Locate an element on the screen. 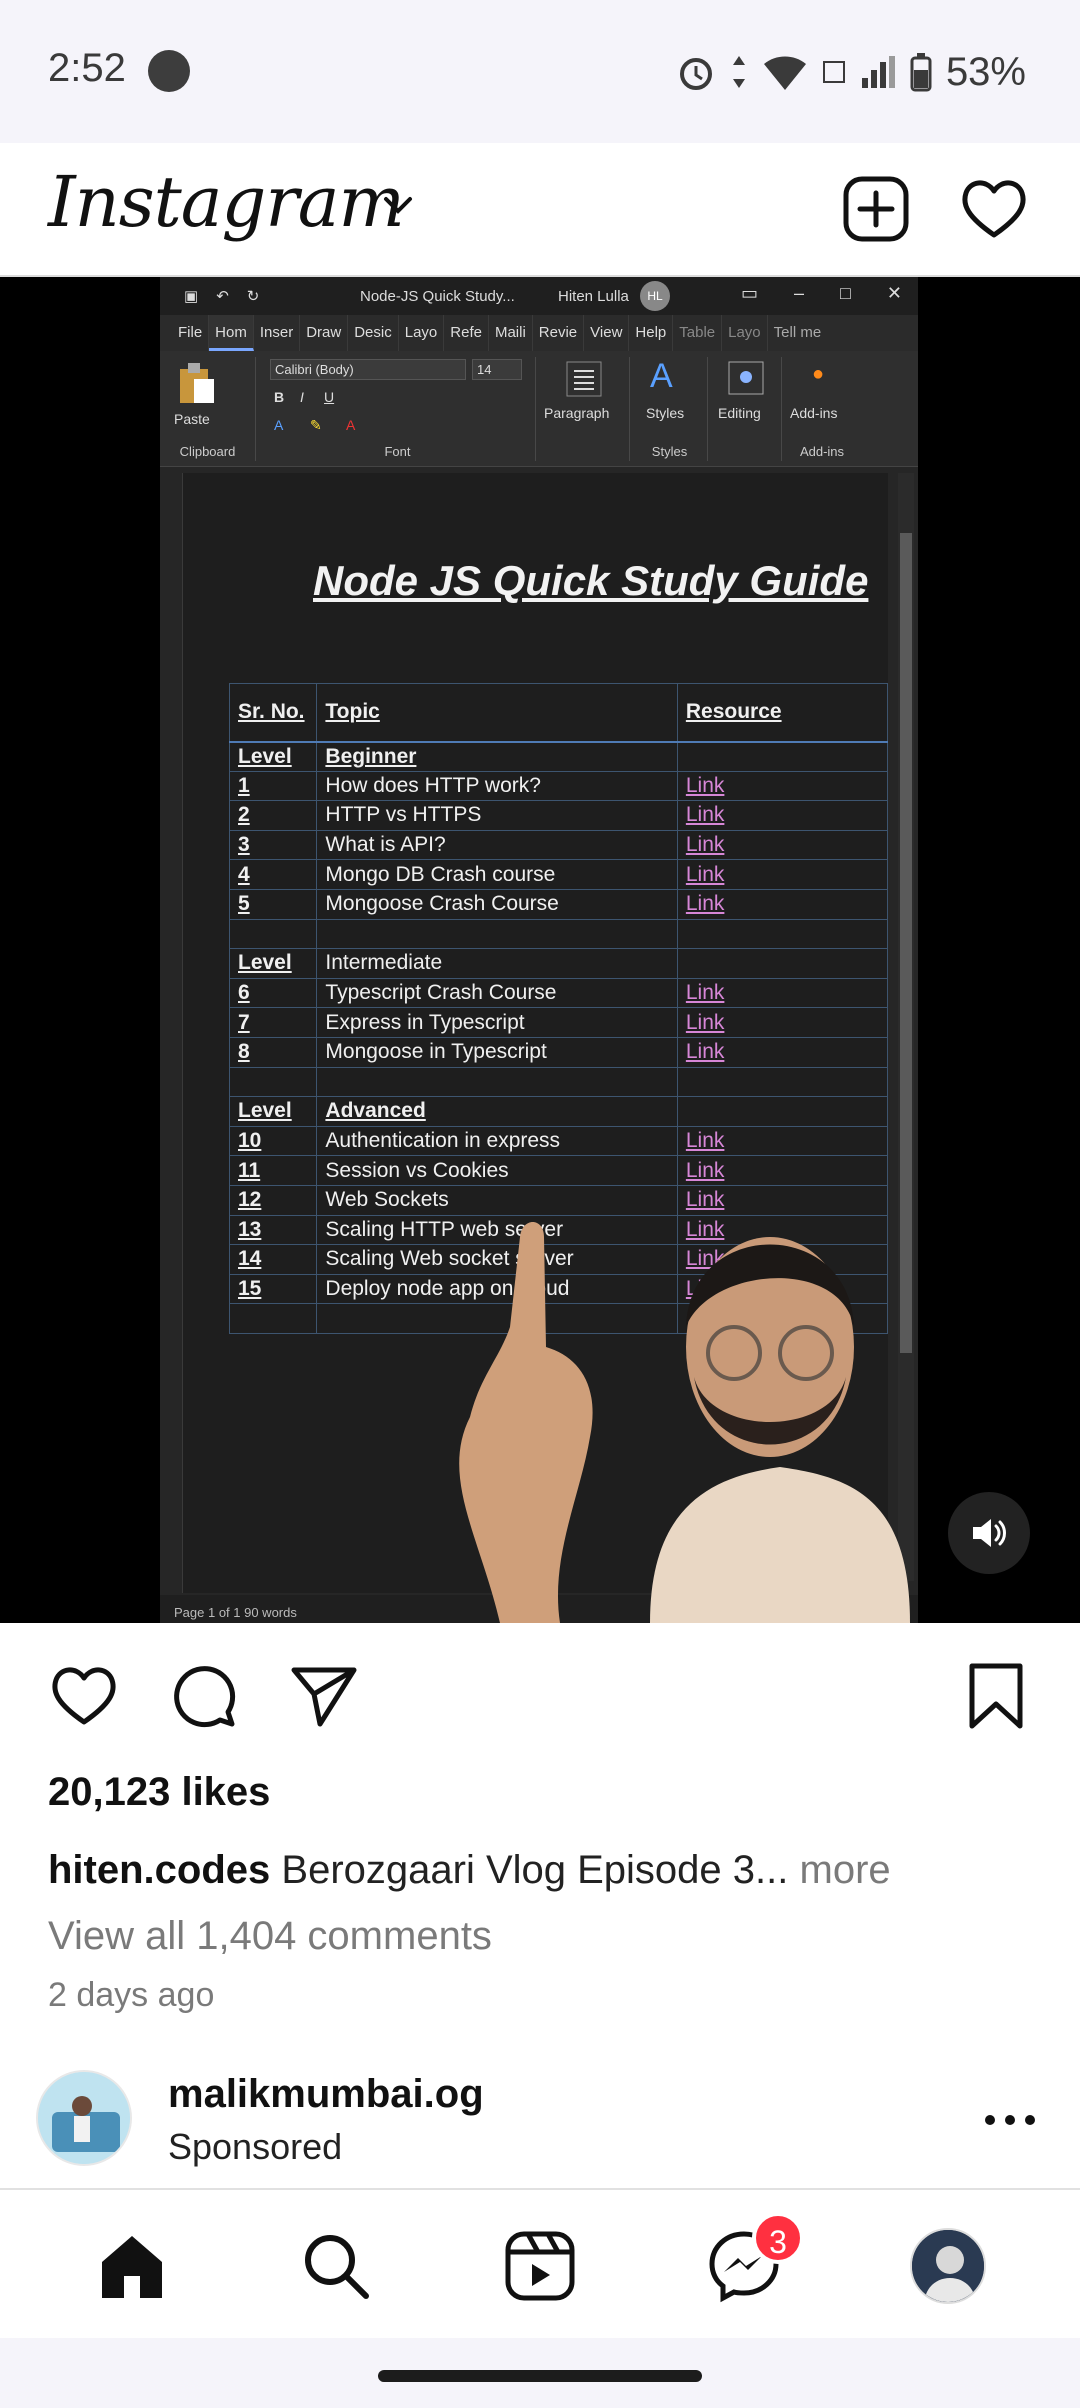  bottom-navigation: 3 is located at coordinates (540, 2263).